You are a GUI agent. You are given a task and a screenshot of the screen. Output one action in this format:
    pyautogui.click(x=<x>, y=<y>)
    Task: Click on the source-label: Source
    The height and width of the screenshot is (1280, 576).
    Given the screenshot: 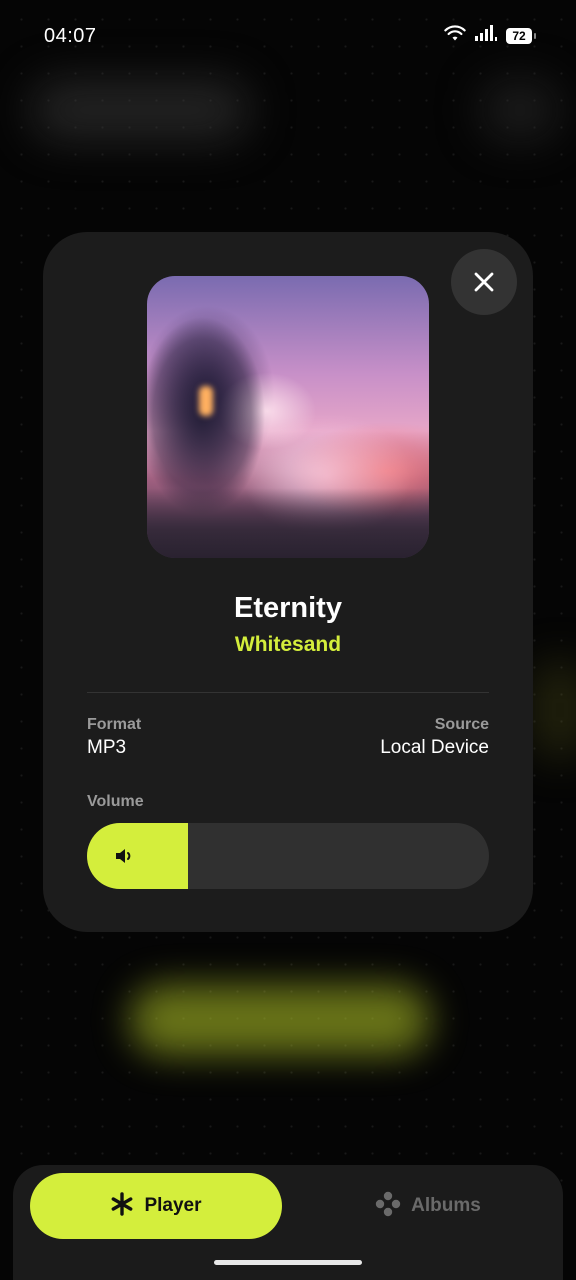 What is the action you would take?
    pyautogui.click(x=461, y=724)
    